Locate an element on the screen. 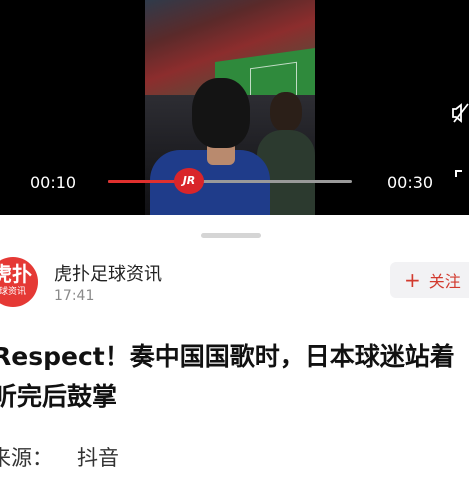  avatar-logo-subtext: 足球资讯 is located at coordinates (13, 292).